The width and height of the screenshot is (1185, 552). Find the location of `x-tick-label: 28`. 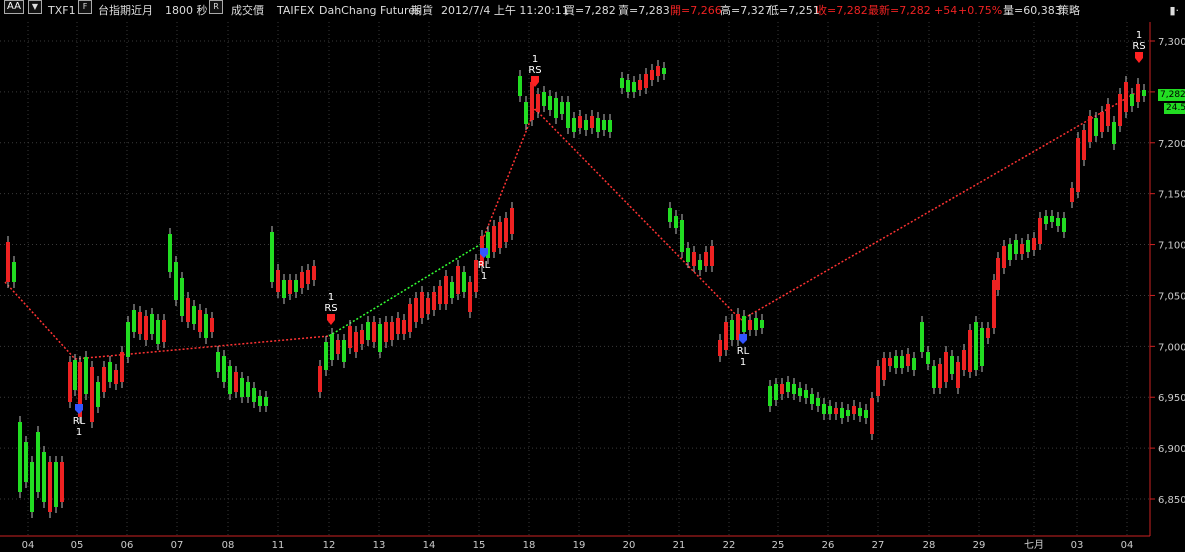

x-tick-label: 28 is located at coordinates (929, 545).